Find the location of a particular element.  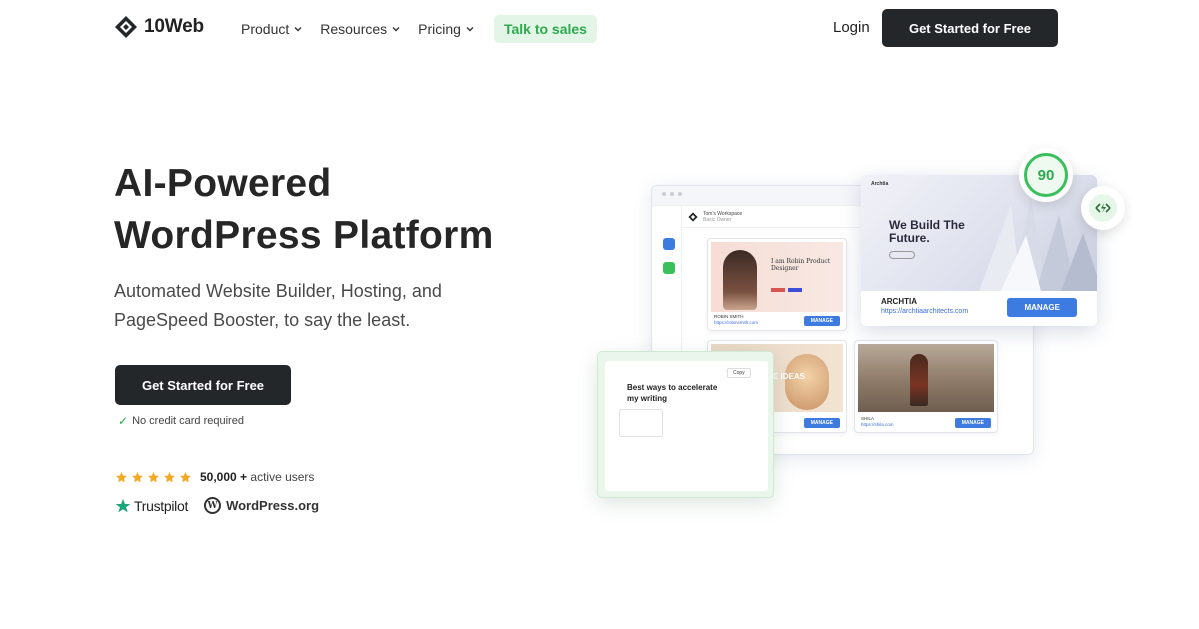

active-users-text: 50,000 + active users is located at coordinates (257, 477).